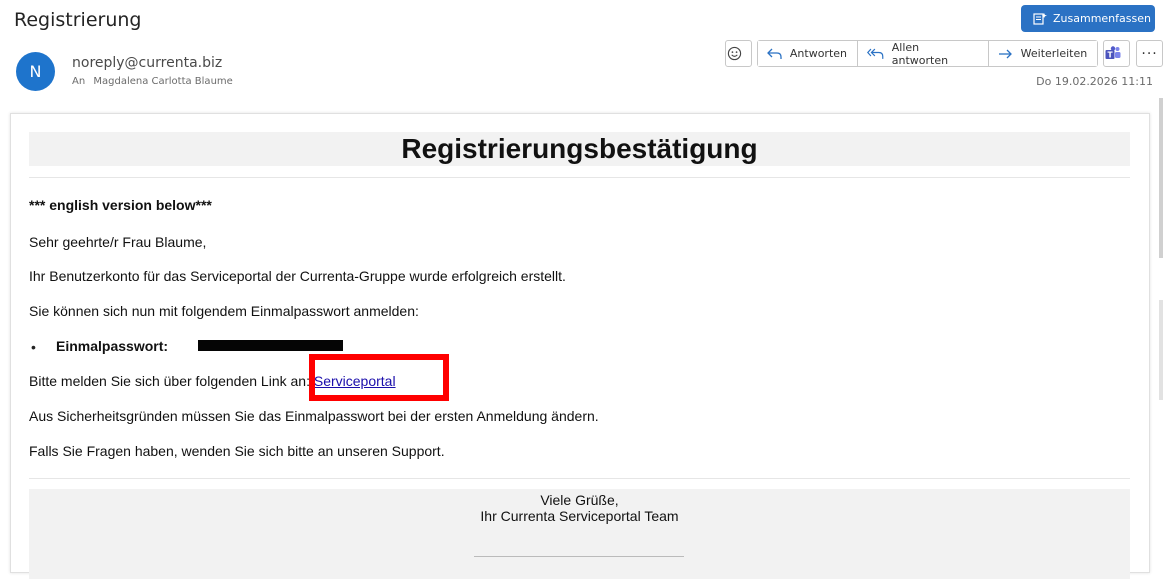  Describe the element at coordinates (147, 63) in the screenshot. I see `sender-address: noreply@currenta.biz` at that location.